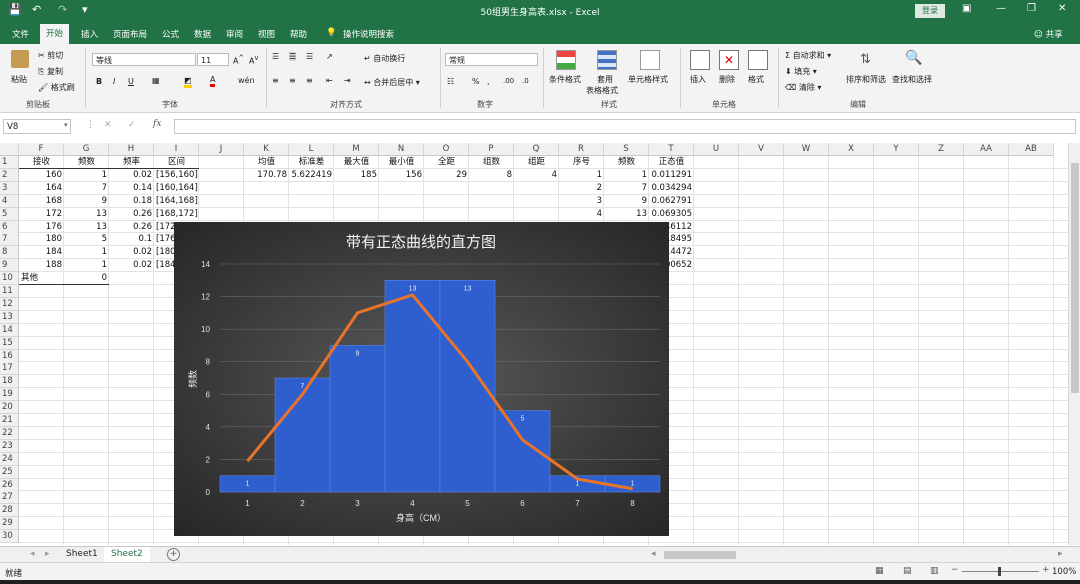 This screenshot has height=584, width=1080. Describe the element at coordinates (41, 175) in the screenshot. I see `cell-F2: 160` at that location.